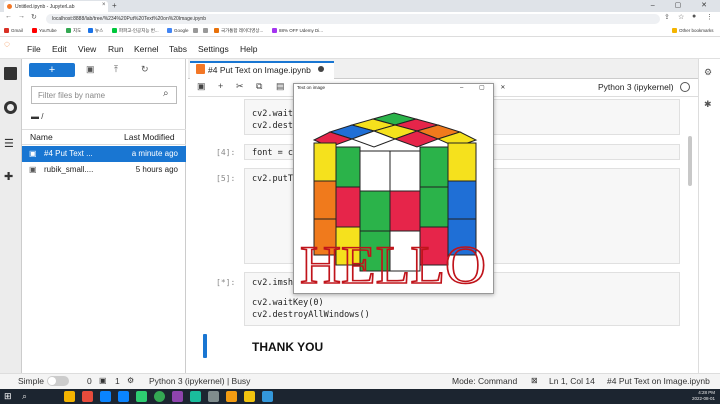 Image resolution: width=720 pixels, height=404 pixels. I want to click on cell-prompt: [4]:, so click(226, 152).